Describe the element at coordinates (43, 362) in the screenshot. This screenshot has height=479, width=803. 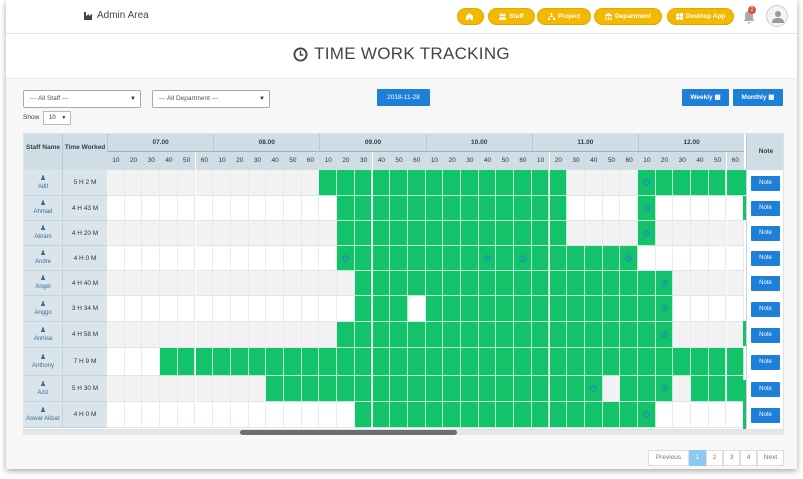
I see `staff-name-cell: ♟ Anthony` at that location.